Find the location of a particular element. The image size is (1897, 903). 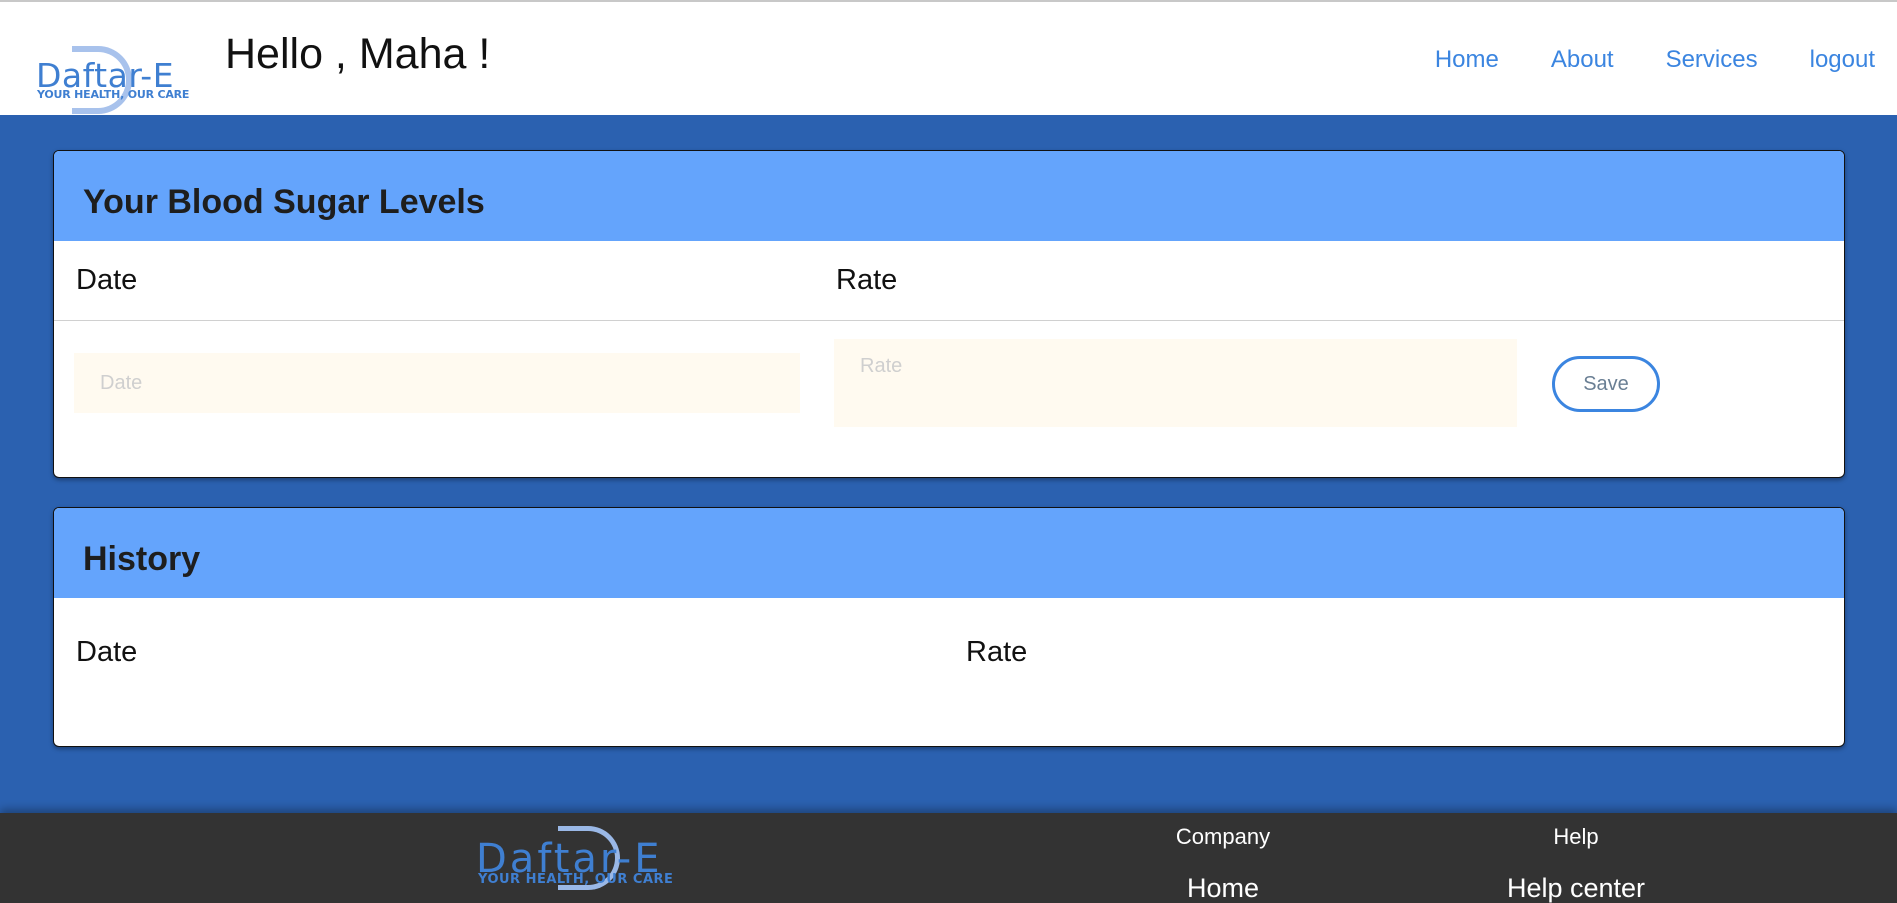

history-card-title: History is located at coordinates (142, 559).